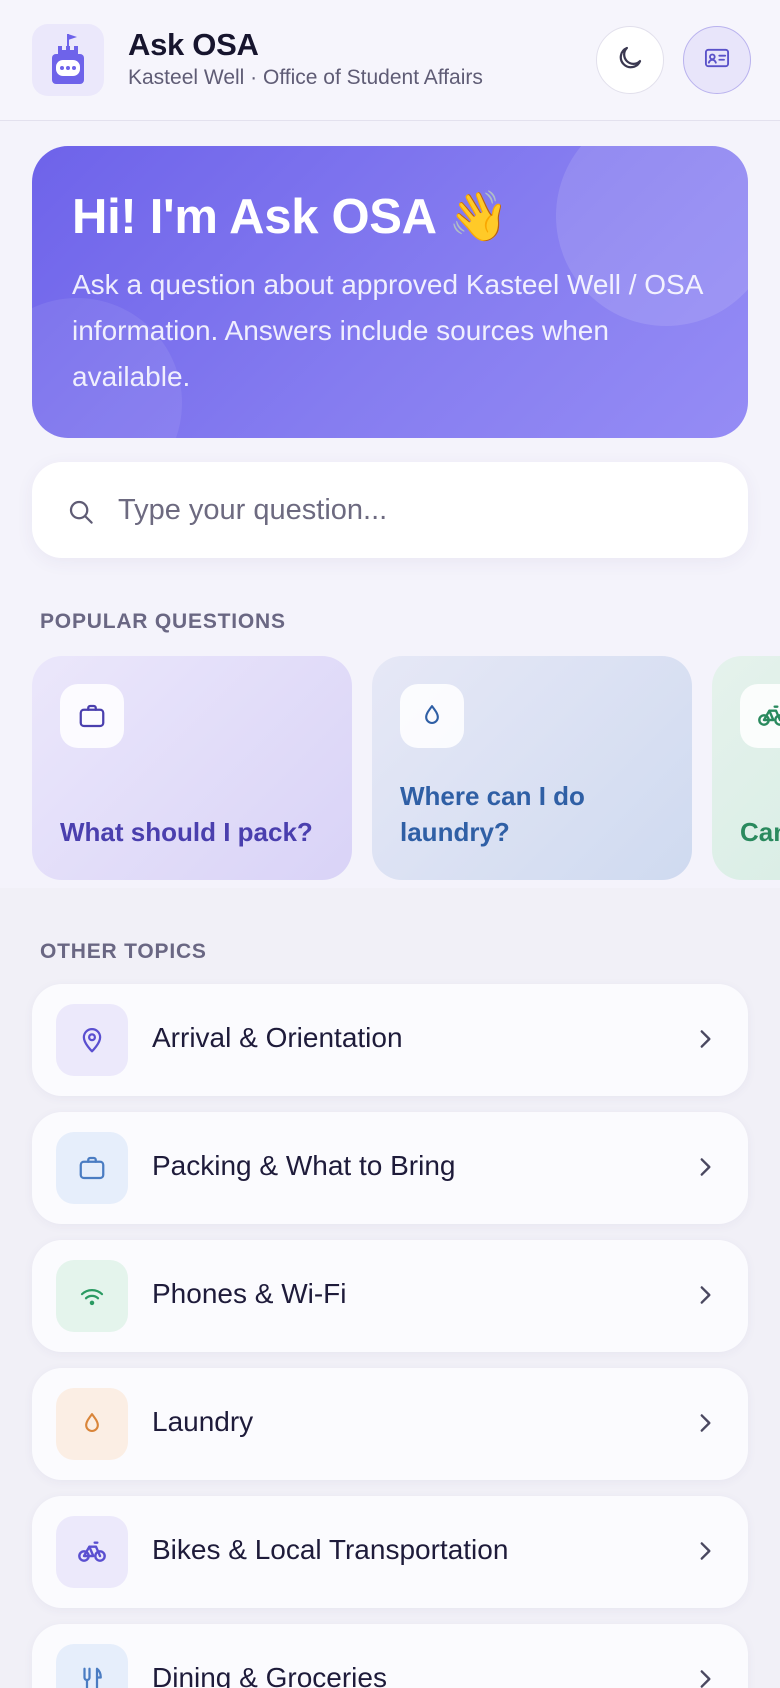 The height and width of the screenshot is (1688, 780). I want to click on id-card-icon, so click(717, 60).